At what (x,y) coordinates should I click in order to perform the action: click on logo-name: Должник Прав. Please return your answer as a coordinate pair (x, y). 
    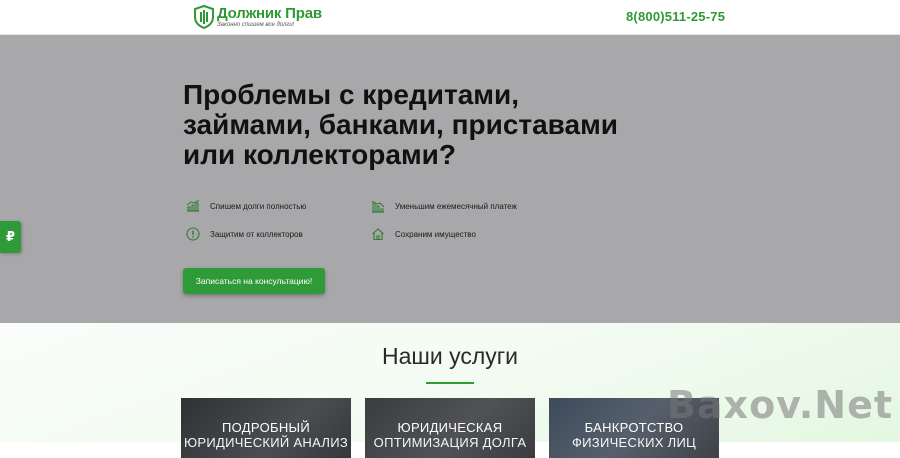
    Looking at the image, I should click on (269, 13).